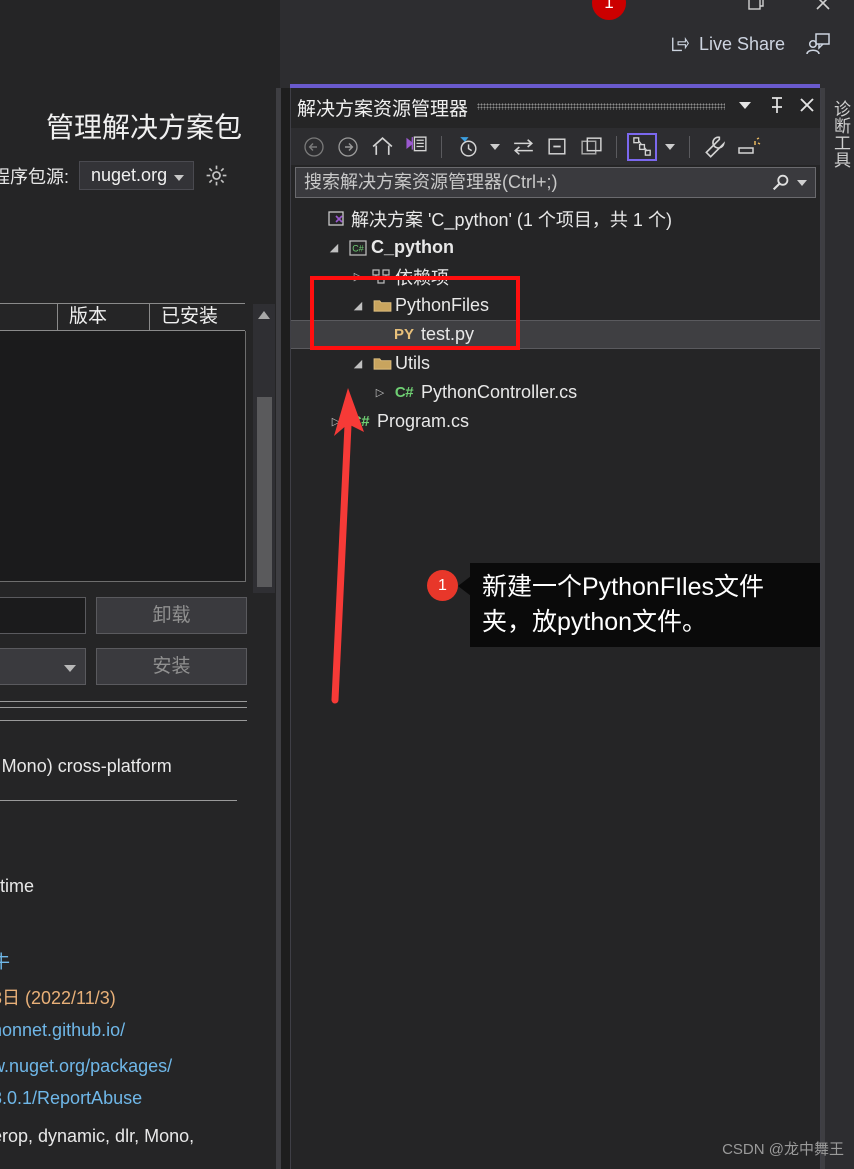 This screenshot has height=1169, width=854. Describe the element at coordinates (140, 44) in the screenshot. I see `top-left-filler` at that location.